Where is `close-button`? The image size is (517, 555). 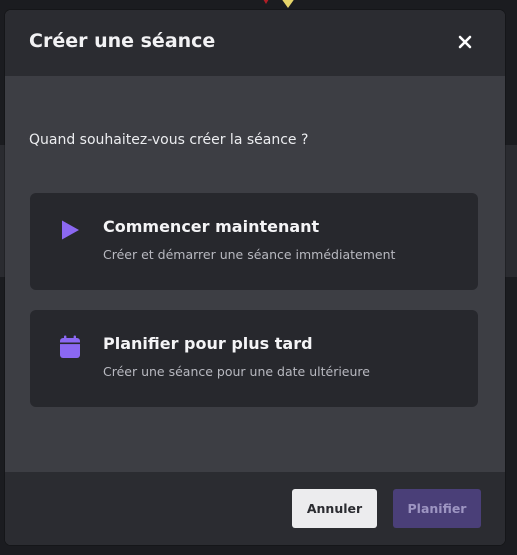 close-button is located at coordinates (465, 42).